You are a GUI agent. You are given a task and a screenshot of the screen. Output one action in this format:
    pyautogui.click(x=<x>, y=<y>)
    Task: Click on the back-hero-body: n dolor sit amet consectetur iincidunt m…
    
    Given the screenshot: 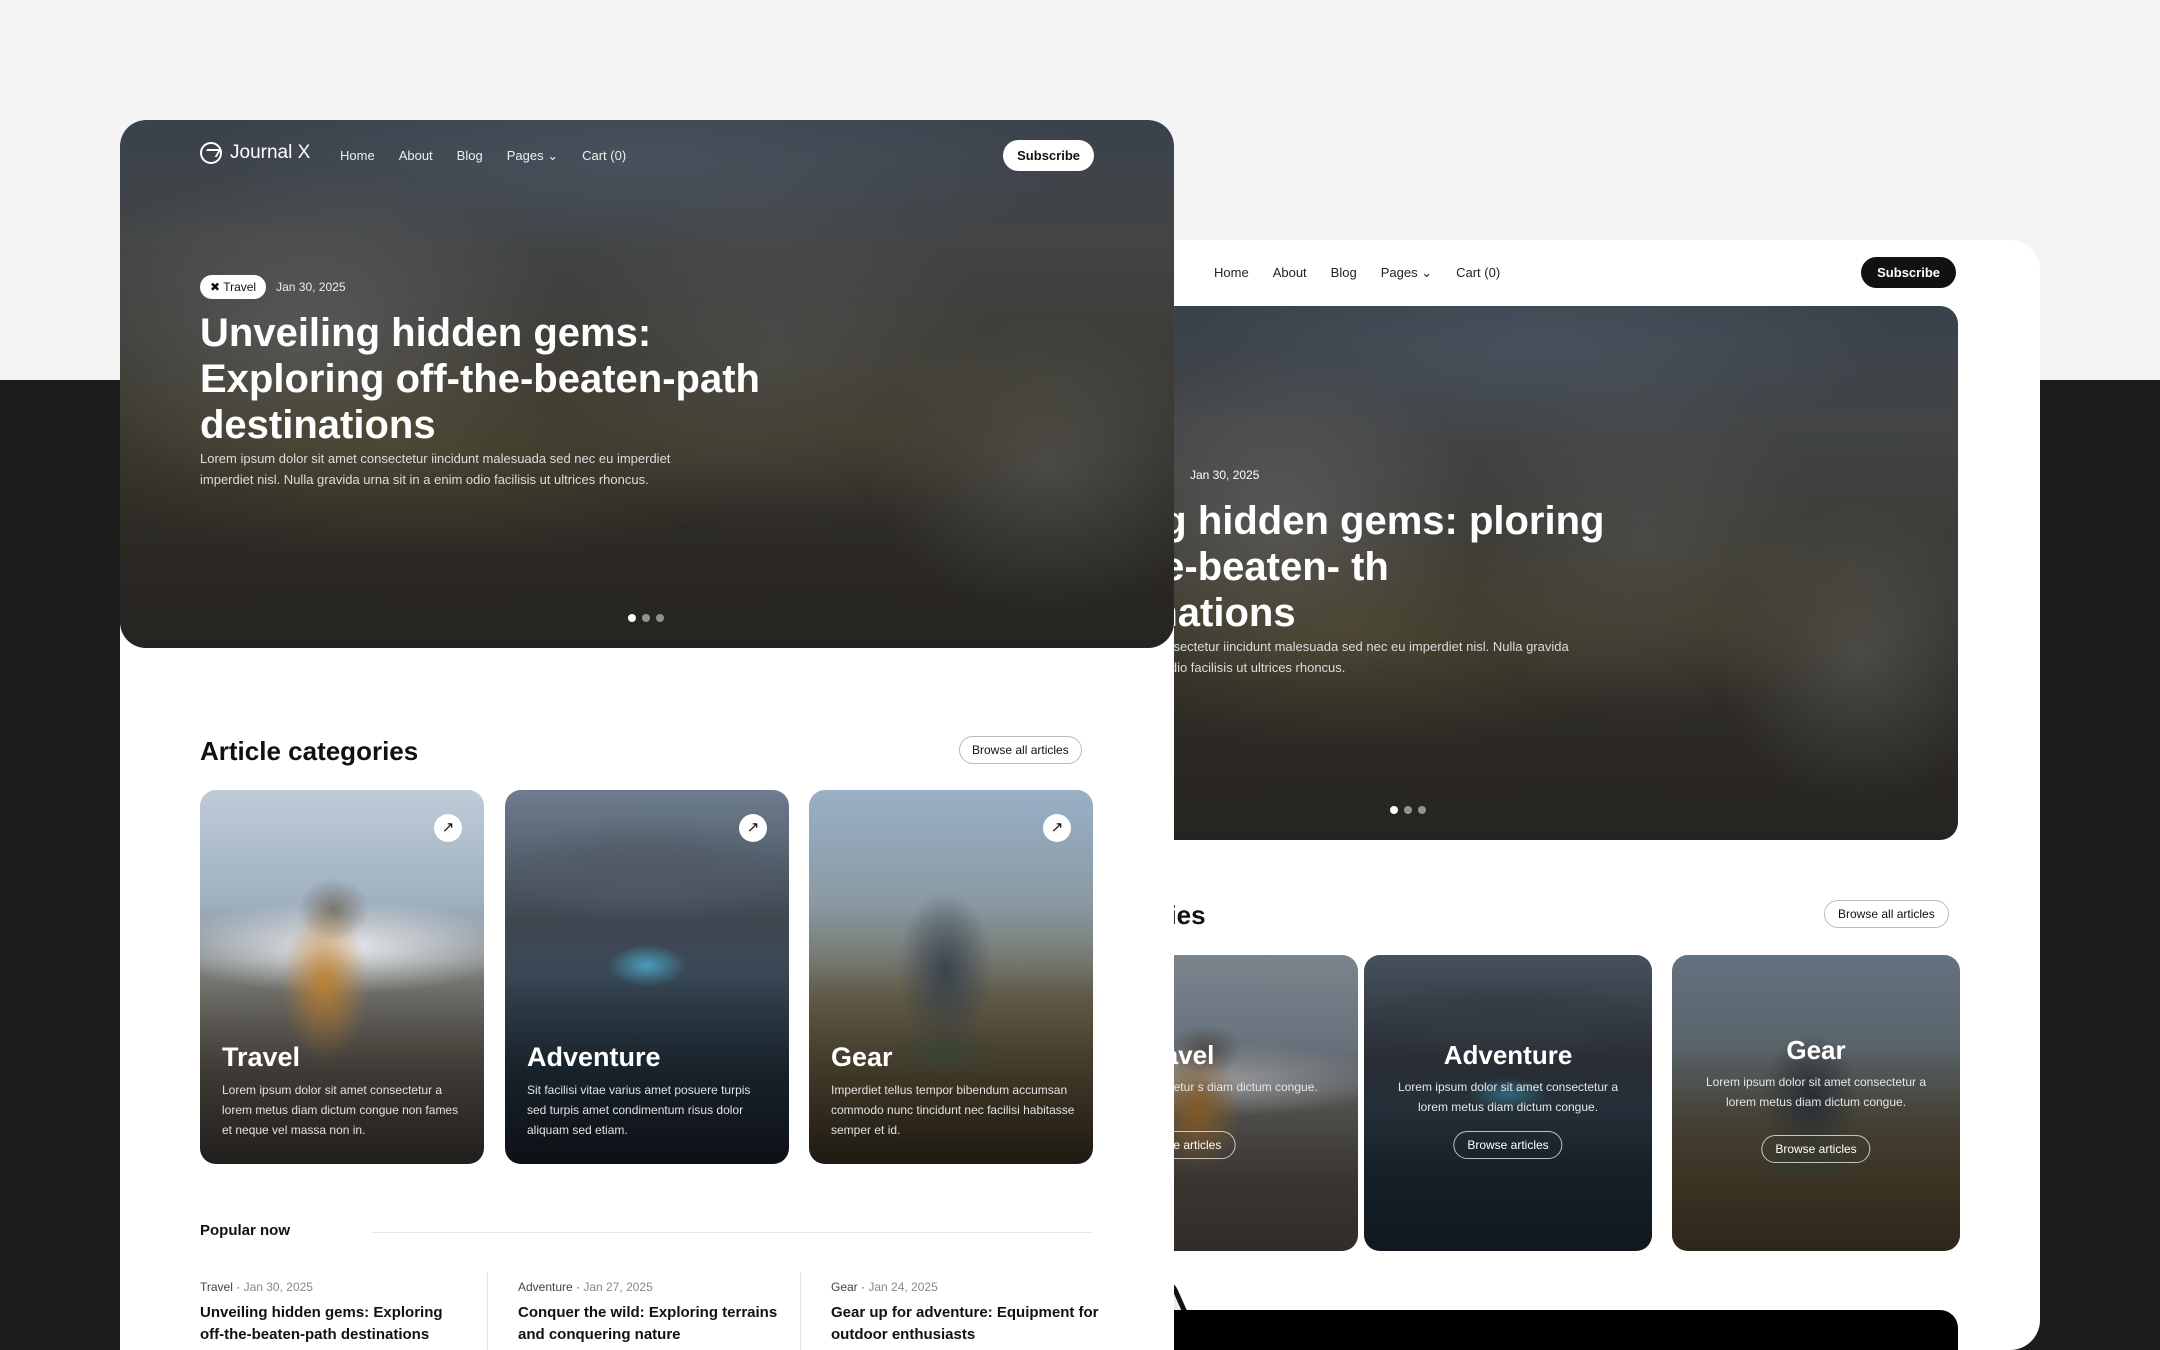 What is the action you would take?
    pyautogui.click(x=1349, y=657)
    